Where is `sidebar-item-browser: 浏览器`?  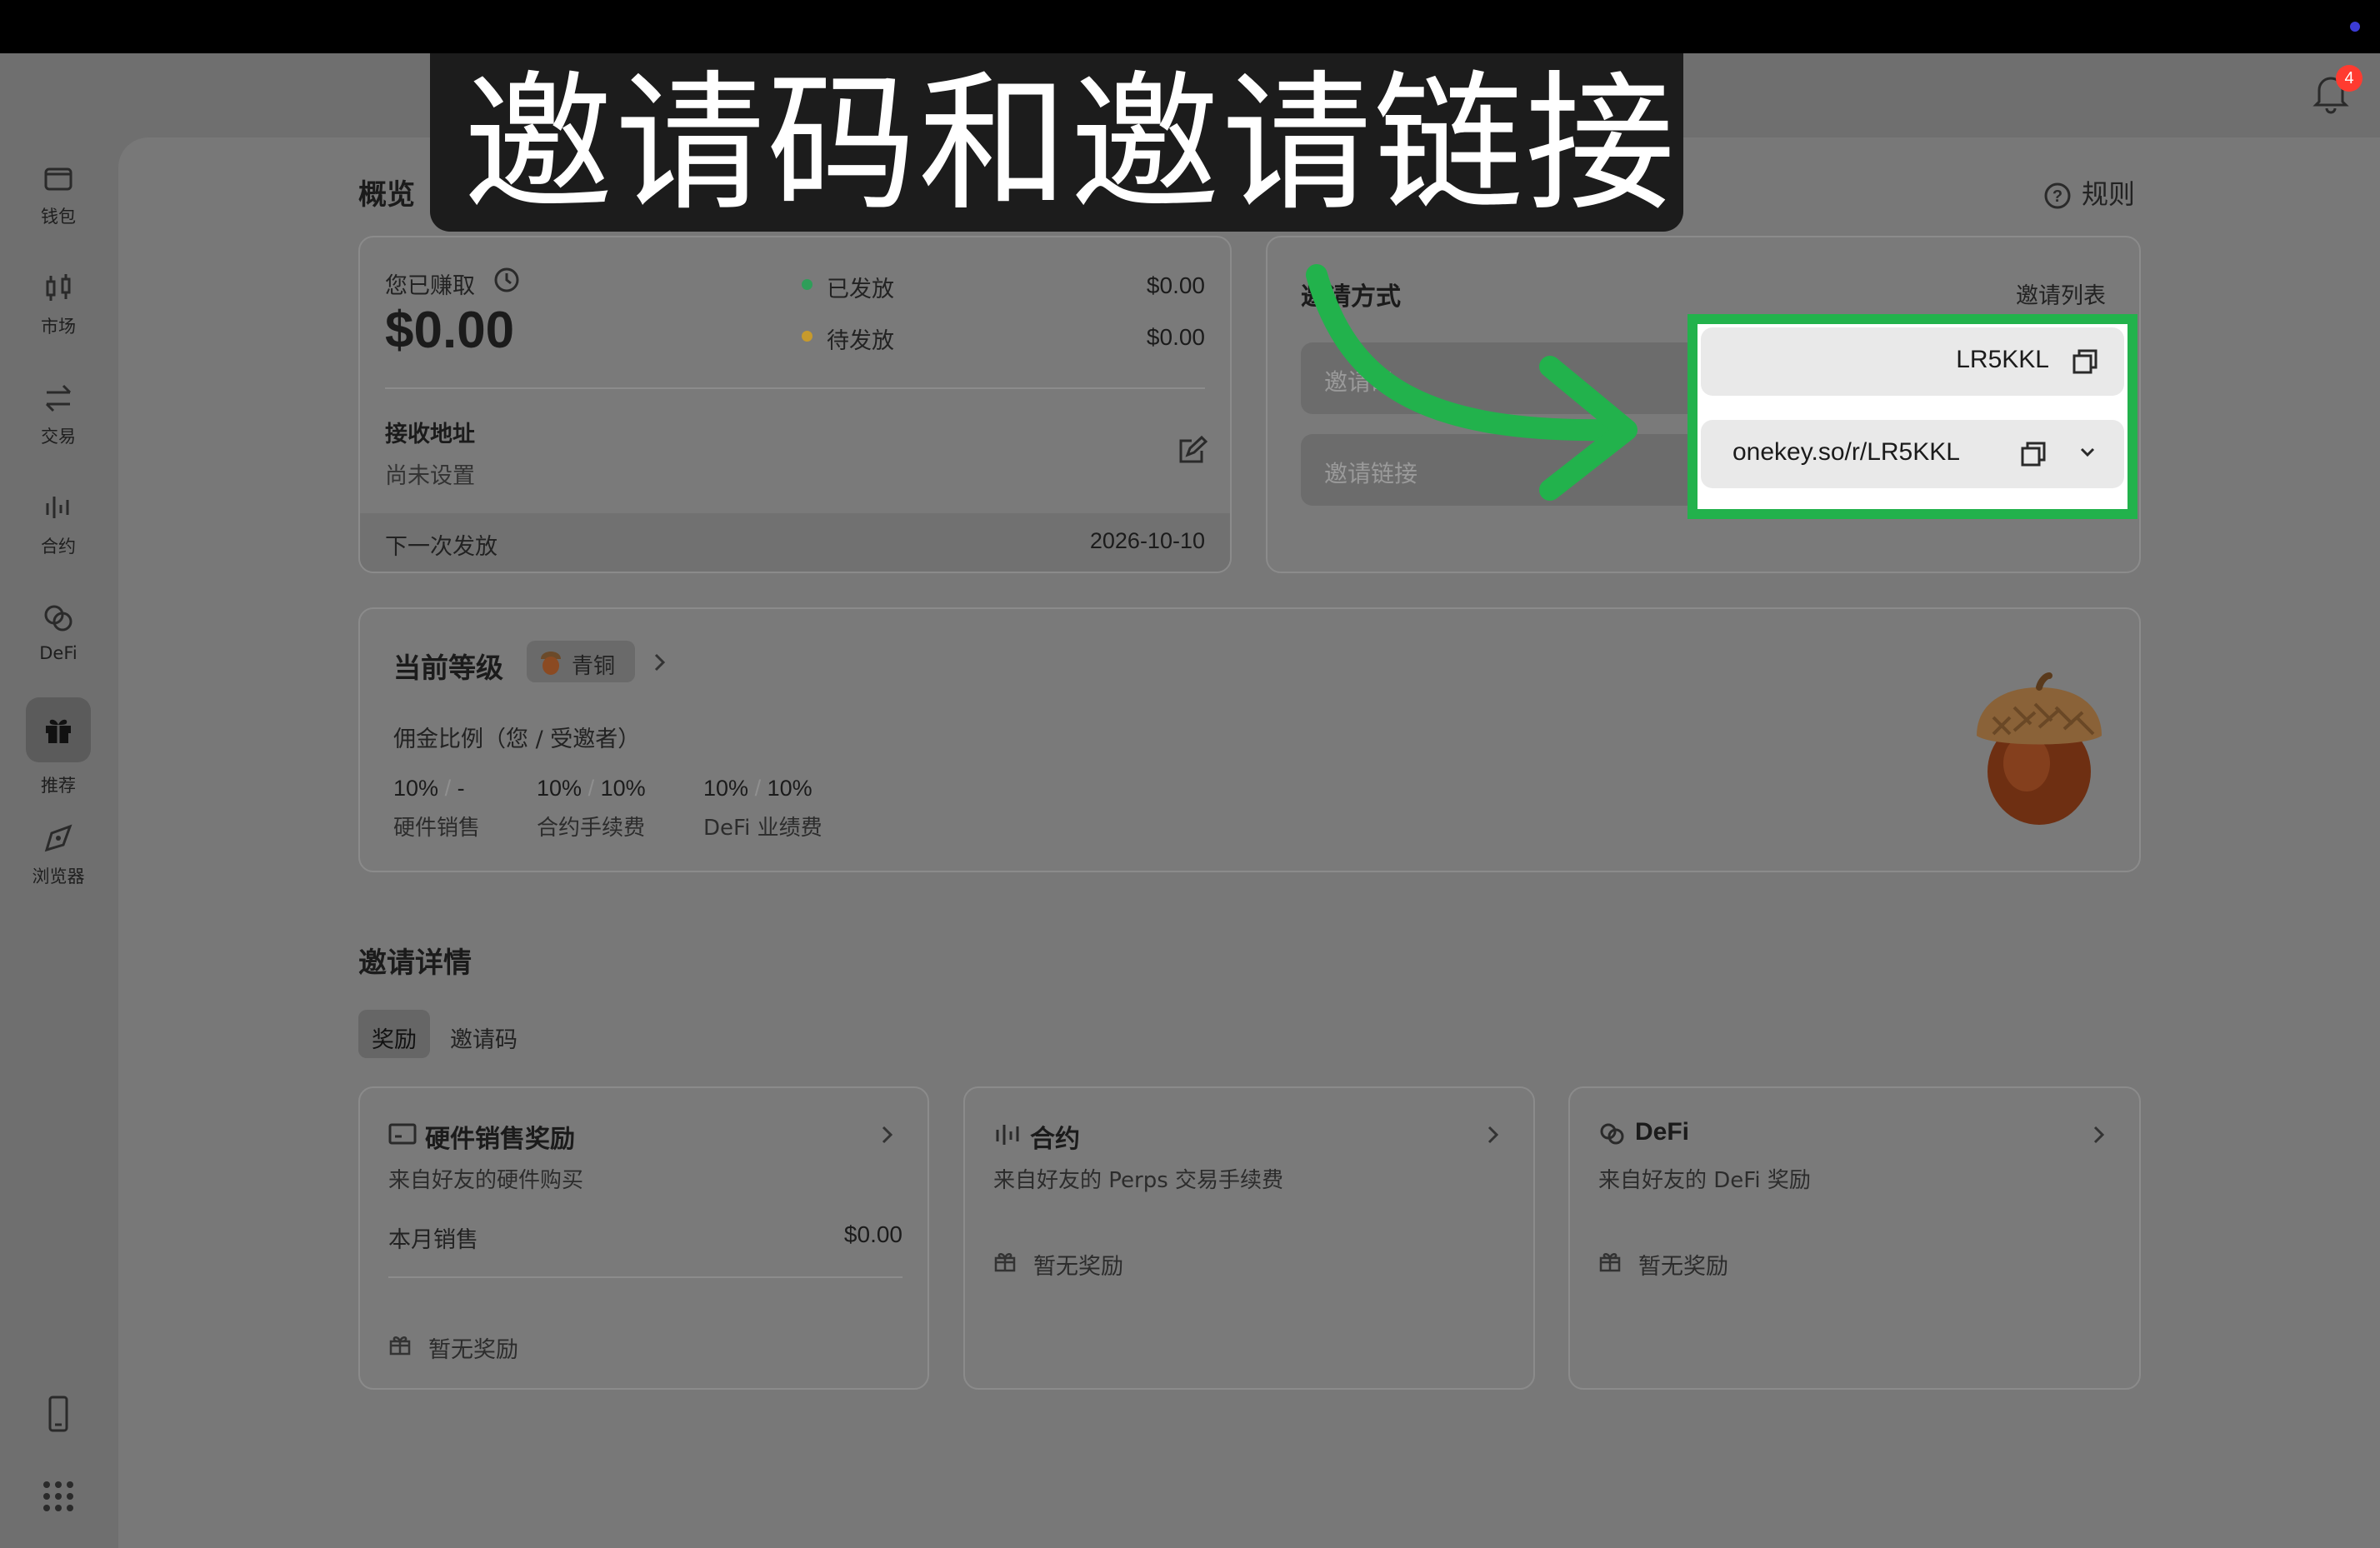
sidebar-item-browser: 浏览器 is located at coordinates (59, 854).